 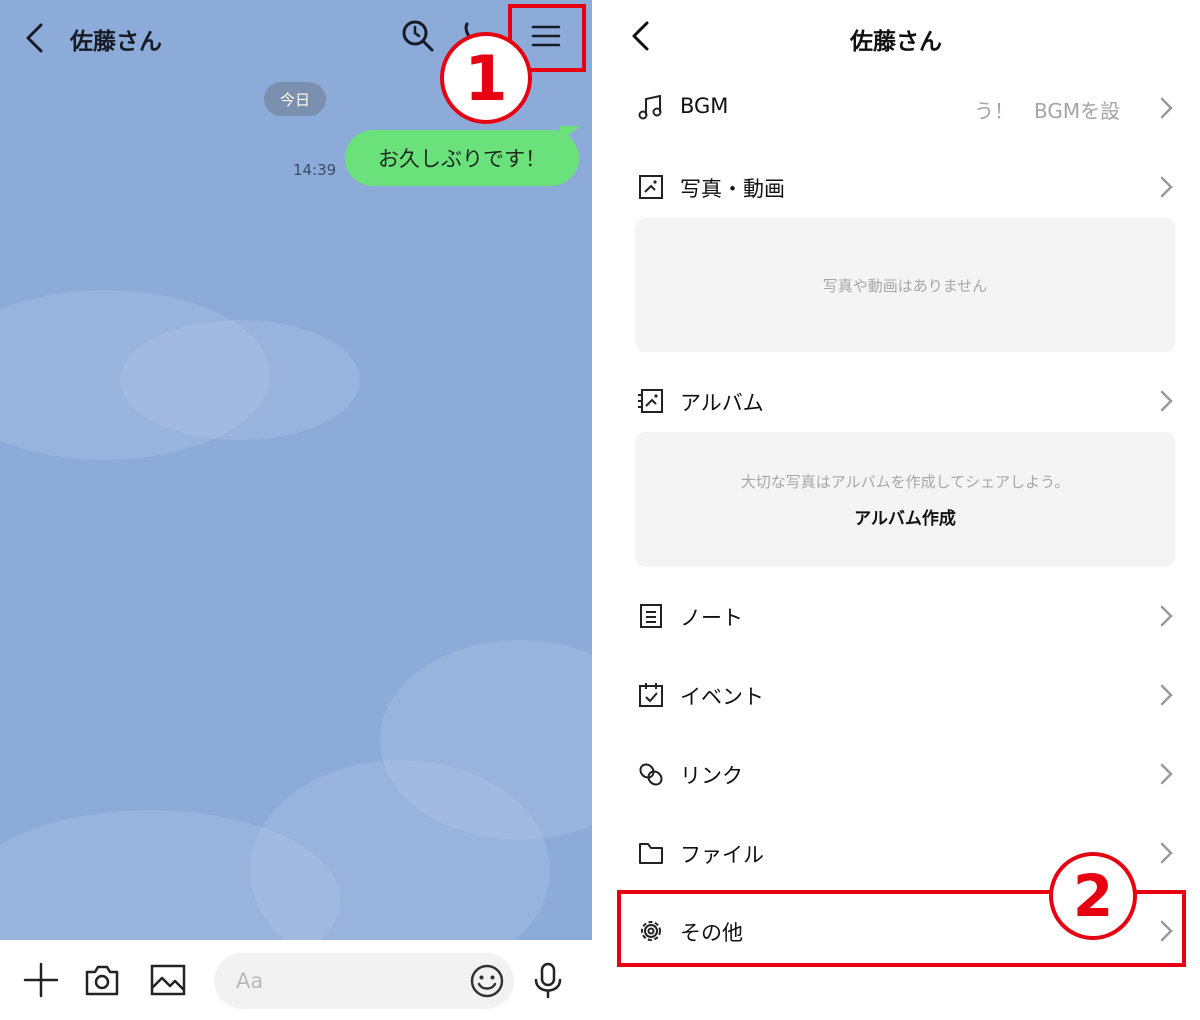 What do you see at coordinates (905, 516) in the screenshot?
I see `create-album-button: アルバム作成` at bounding box center [905, 516].